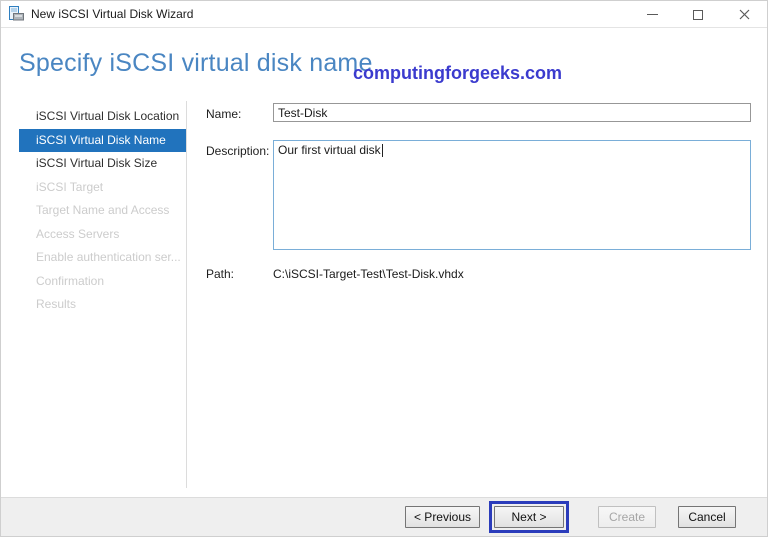 The width and height of the screenshot is (768, 537). Describe the element at coordinates (70, 280) in the screenshot. I see `sidebar-item-confirmation: Confirmation` at that location.